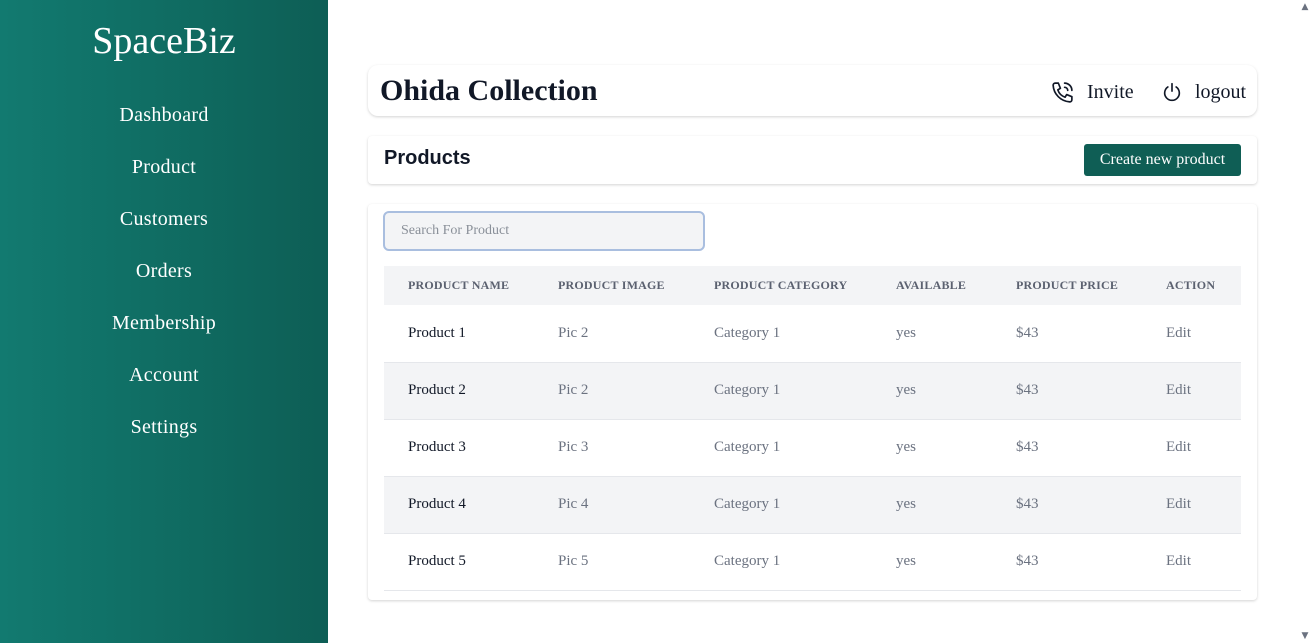  I want to click on sidebar-item-product: Product, so click(164, 167).